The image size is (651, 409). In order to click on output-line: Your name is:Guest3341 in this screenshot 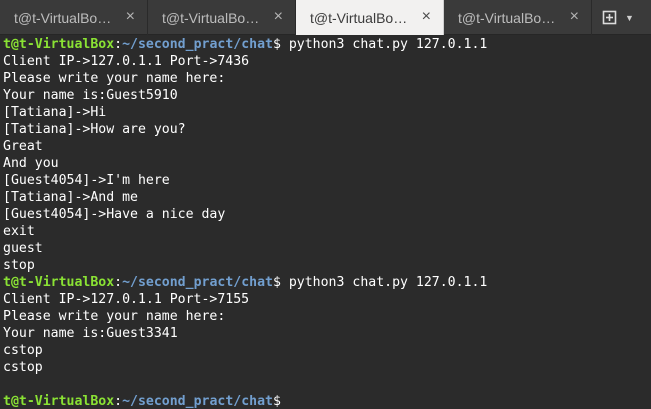, I will do `click(90, 333)`.